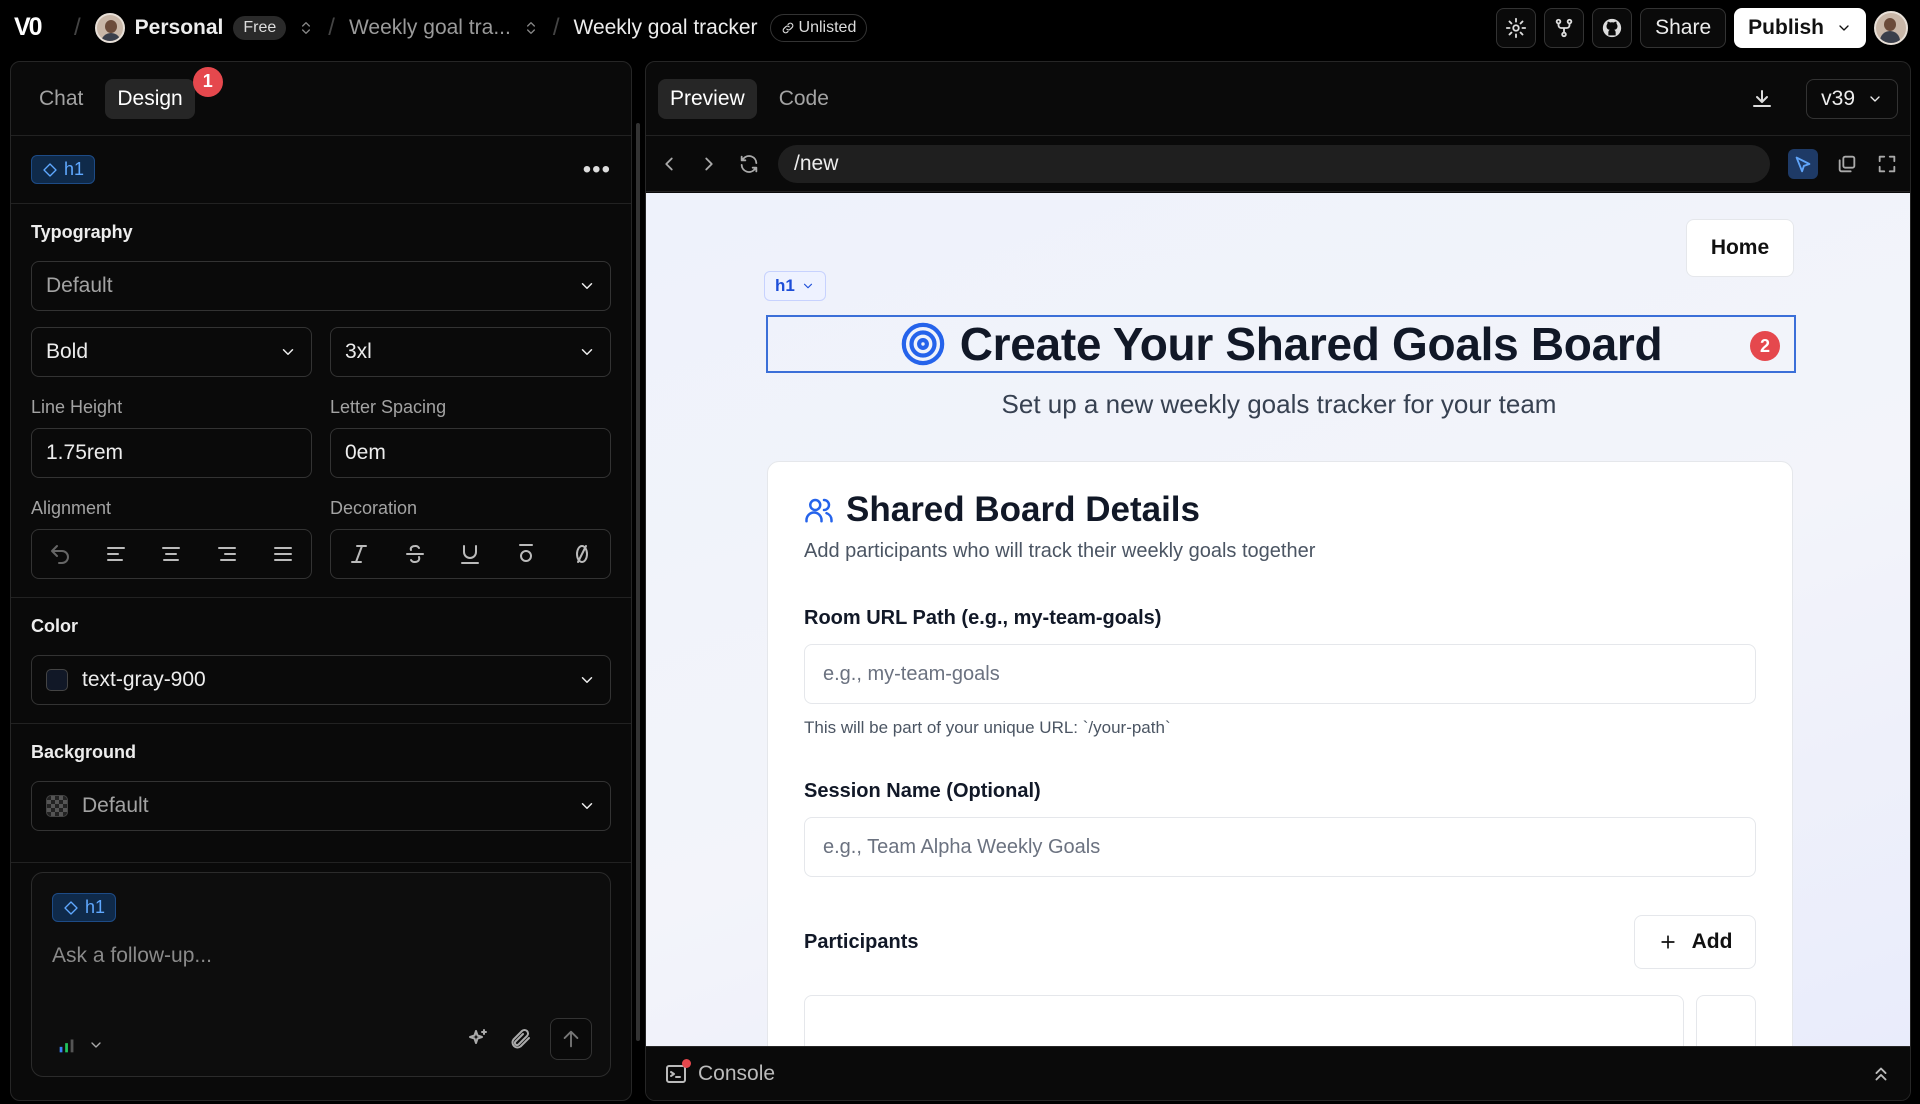 The image size is (1920, 1104). I want to click on selected-element-tag: h1, so click(63, 169).